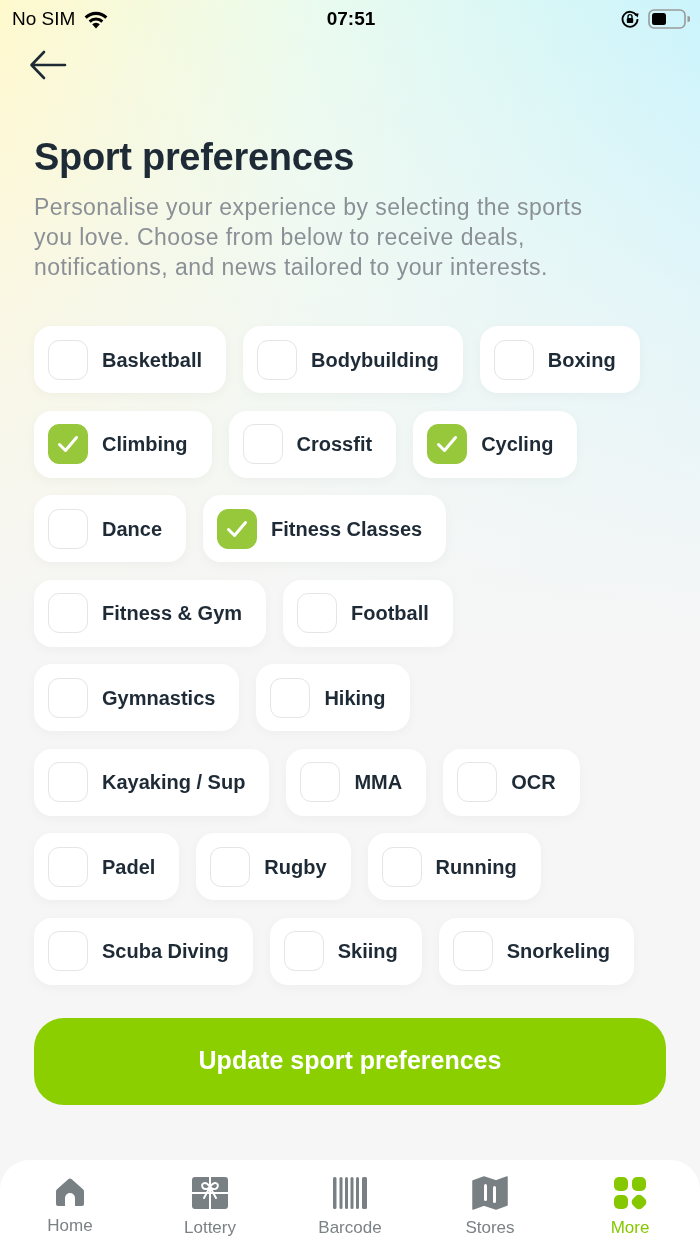 The image size is (700, 1244). I want to click on sport-option: Running, so click(454, 866).